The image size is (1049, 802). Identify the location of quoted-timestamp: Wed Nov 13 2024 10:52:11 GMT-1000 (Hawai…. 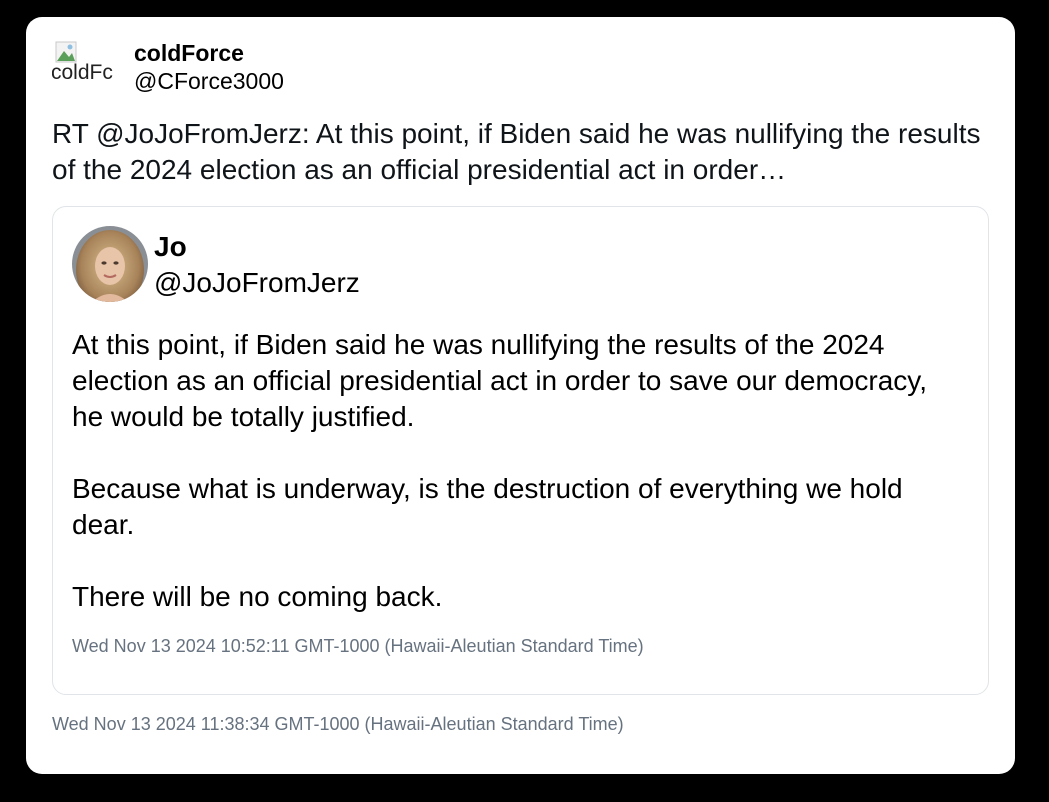
(358, 646).